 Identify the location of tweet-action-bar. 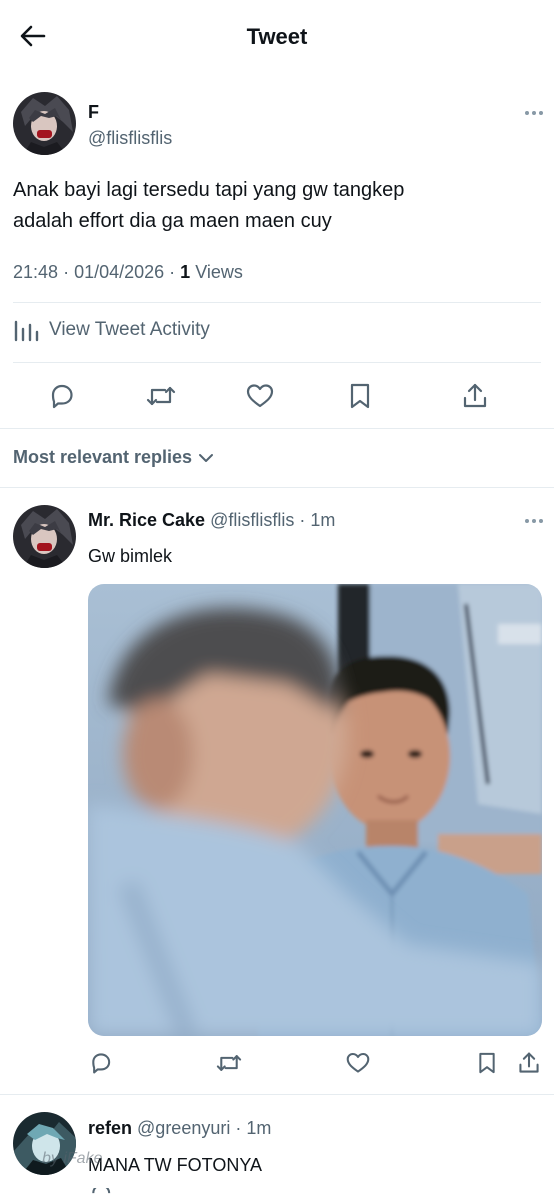
(277, 396).